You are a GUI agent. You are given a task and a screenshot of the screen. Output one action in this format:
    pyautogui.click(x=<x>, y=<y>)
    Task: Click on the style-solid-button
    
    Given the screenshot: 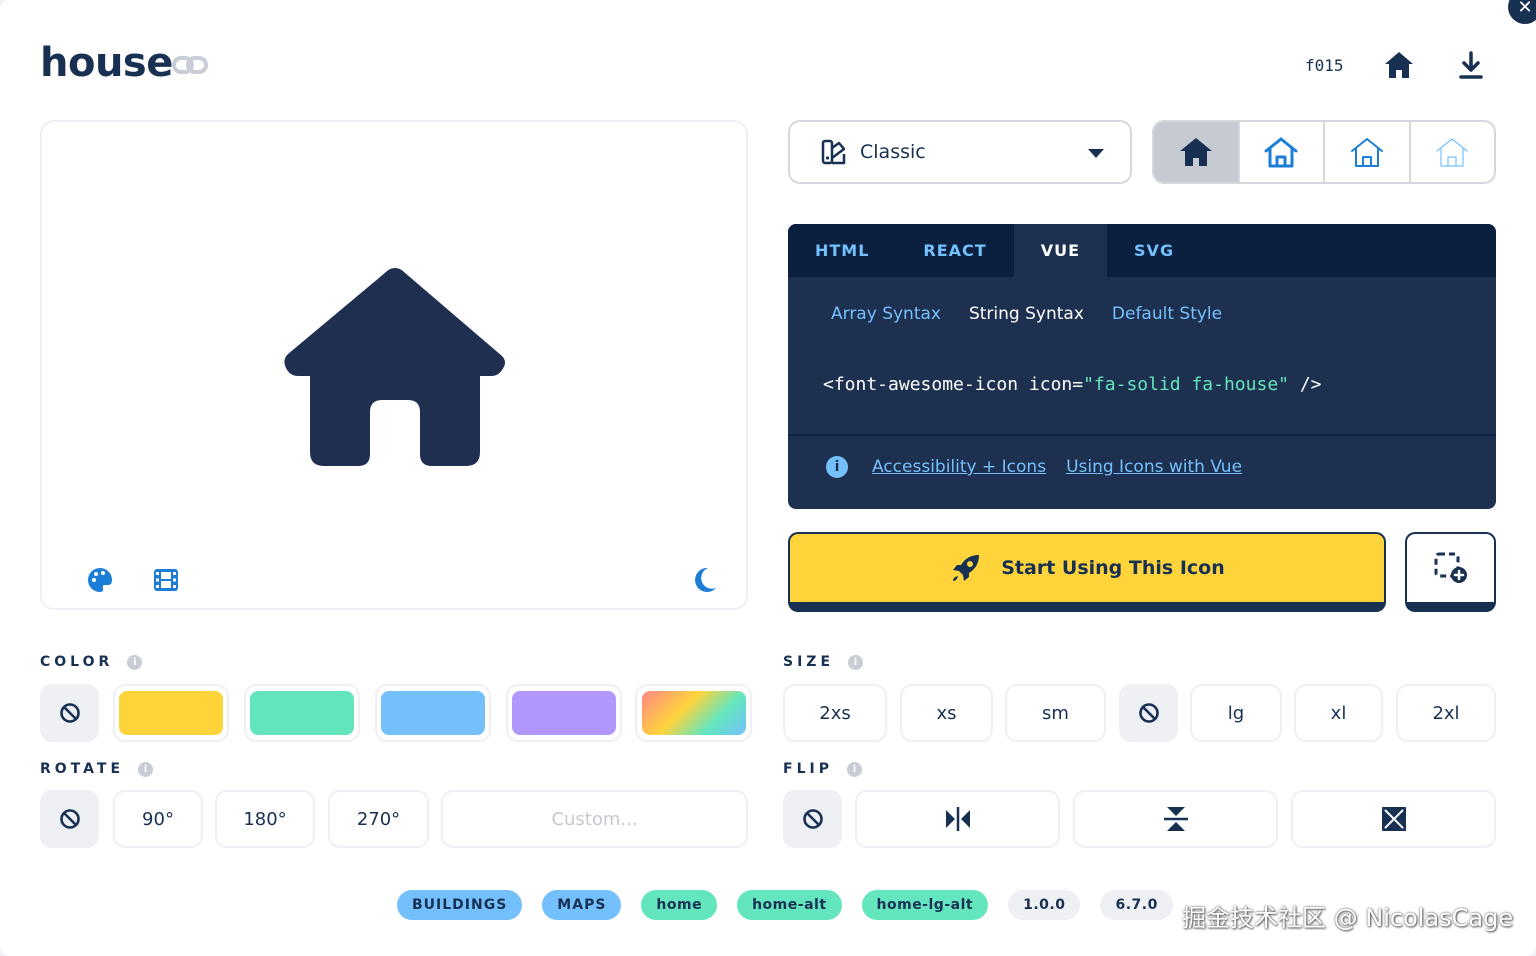 What is the action you would take?
    pyautogui.click(x=1197, y=152)
    